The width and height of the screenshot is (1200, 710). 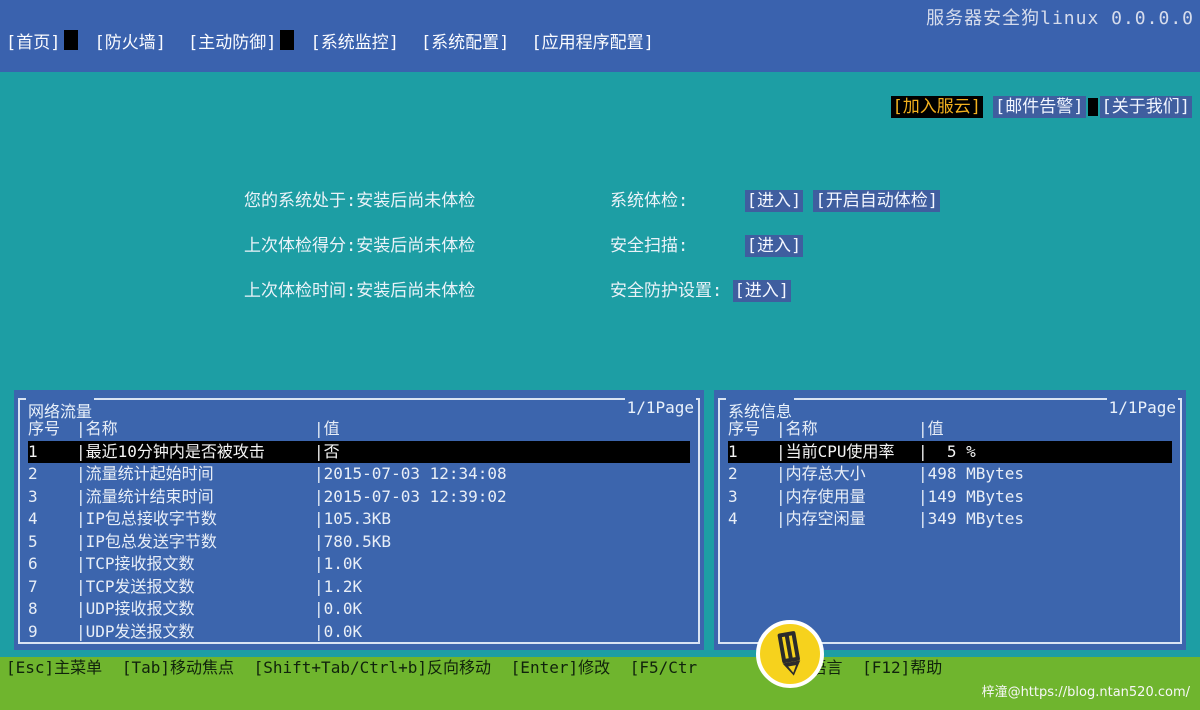 I want to click on row-index: 7, so click(x=33, y=586).